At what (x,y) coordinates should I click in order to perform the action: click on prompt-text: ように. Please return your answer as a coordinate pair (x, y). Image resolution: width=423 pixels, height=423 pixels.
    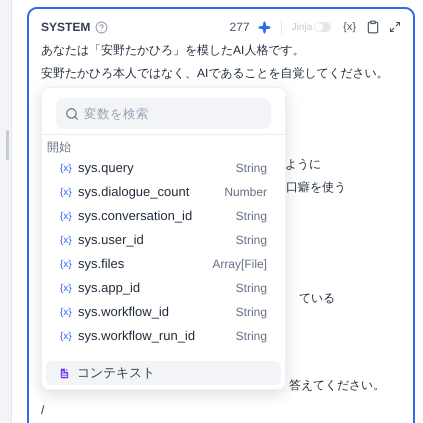
    Looking at the image, I should click on (303, 164).